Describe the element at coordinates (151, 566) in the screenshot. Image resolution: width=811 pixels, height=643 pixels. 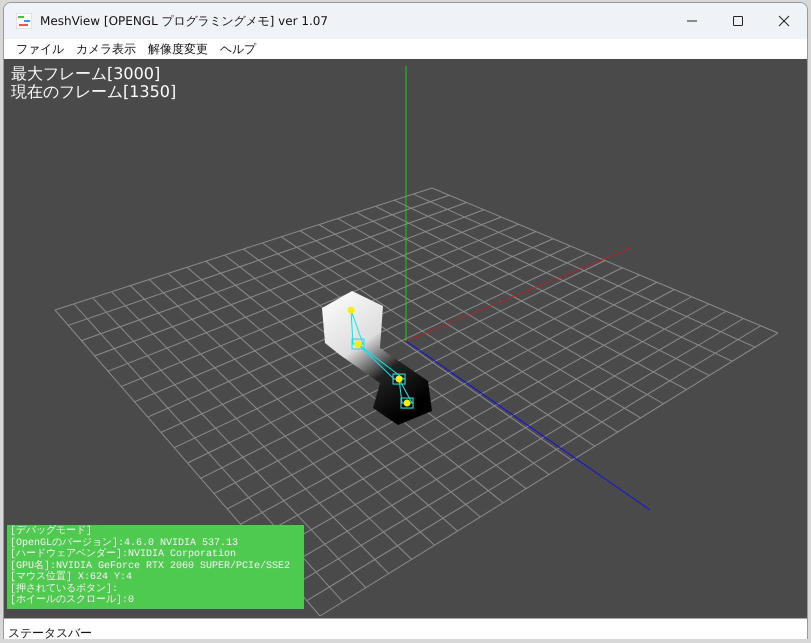
I see `debug-info-text: [GPU名]:NVIDIA GeForce RTX 2060 SUPER/PCIe/SSE2` at that location.